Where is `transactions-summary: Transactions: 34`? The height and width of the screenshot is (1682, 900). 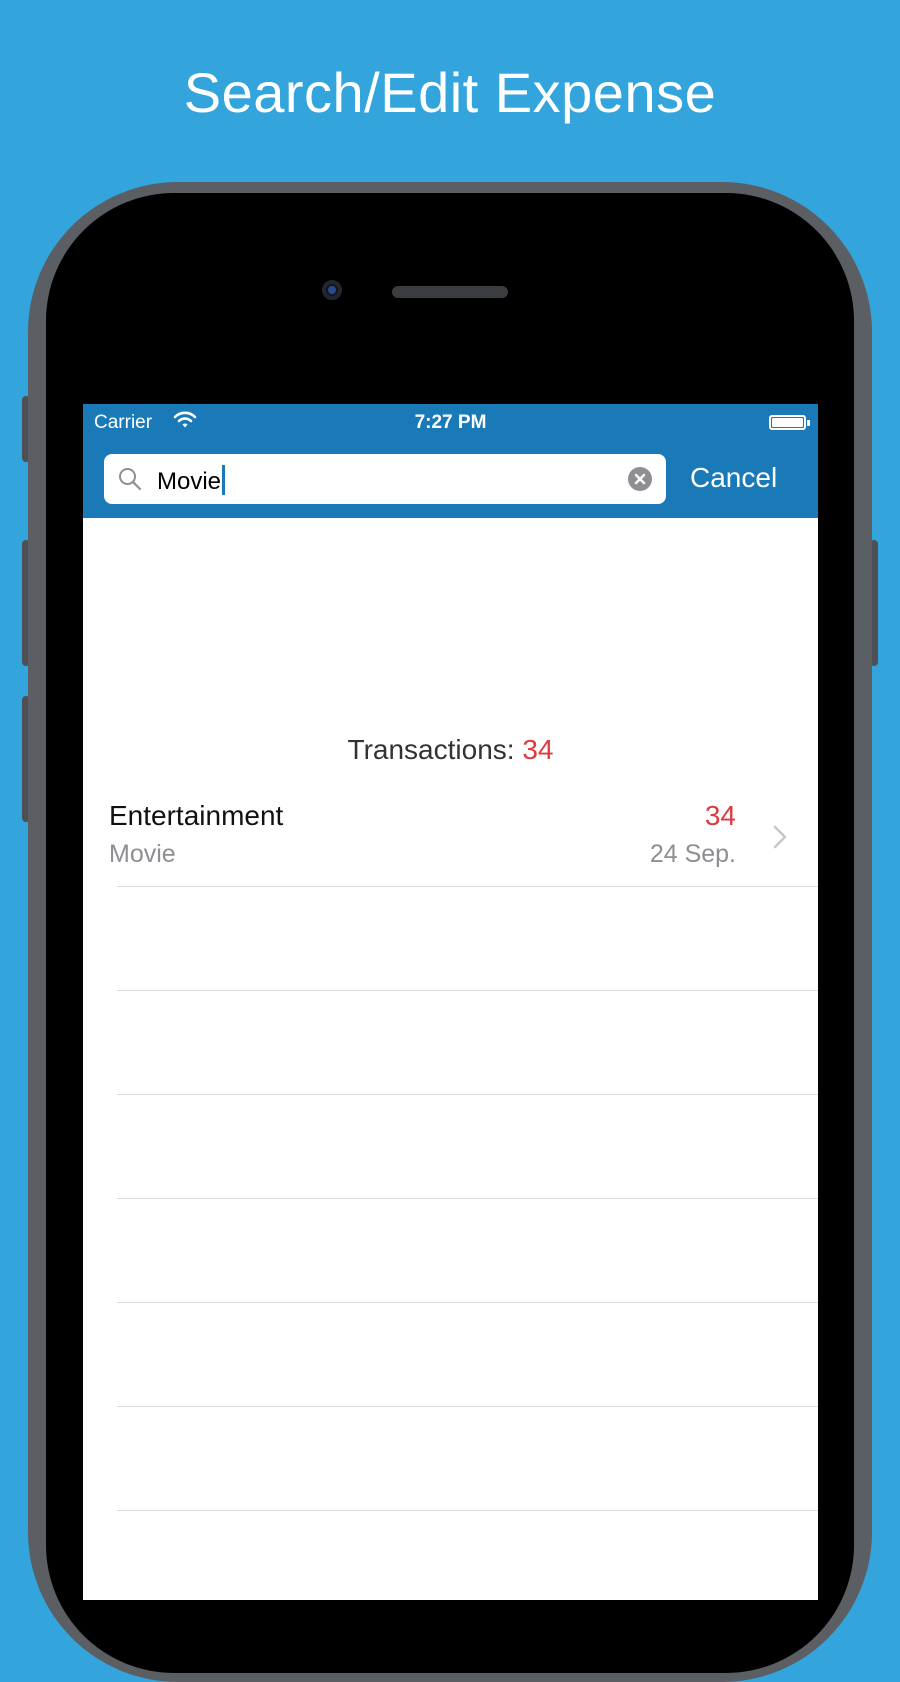 transactions-summary: Transactions: 34 is located at coordinates (450, 750).